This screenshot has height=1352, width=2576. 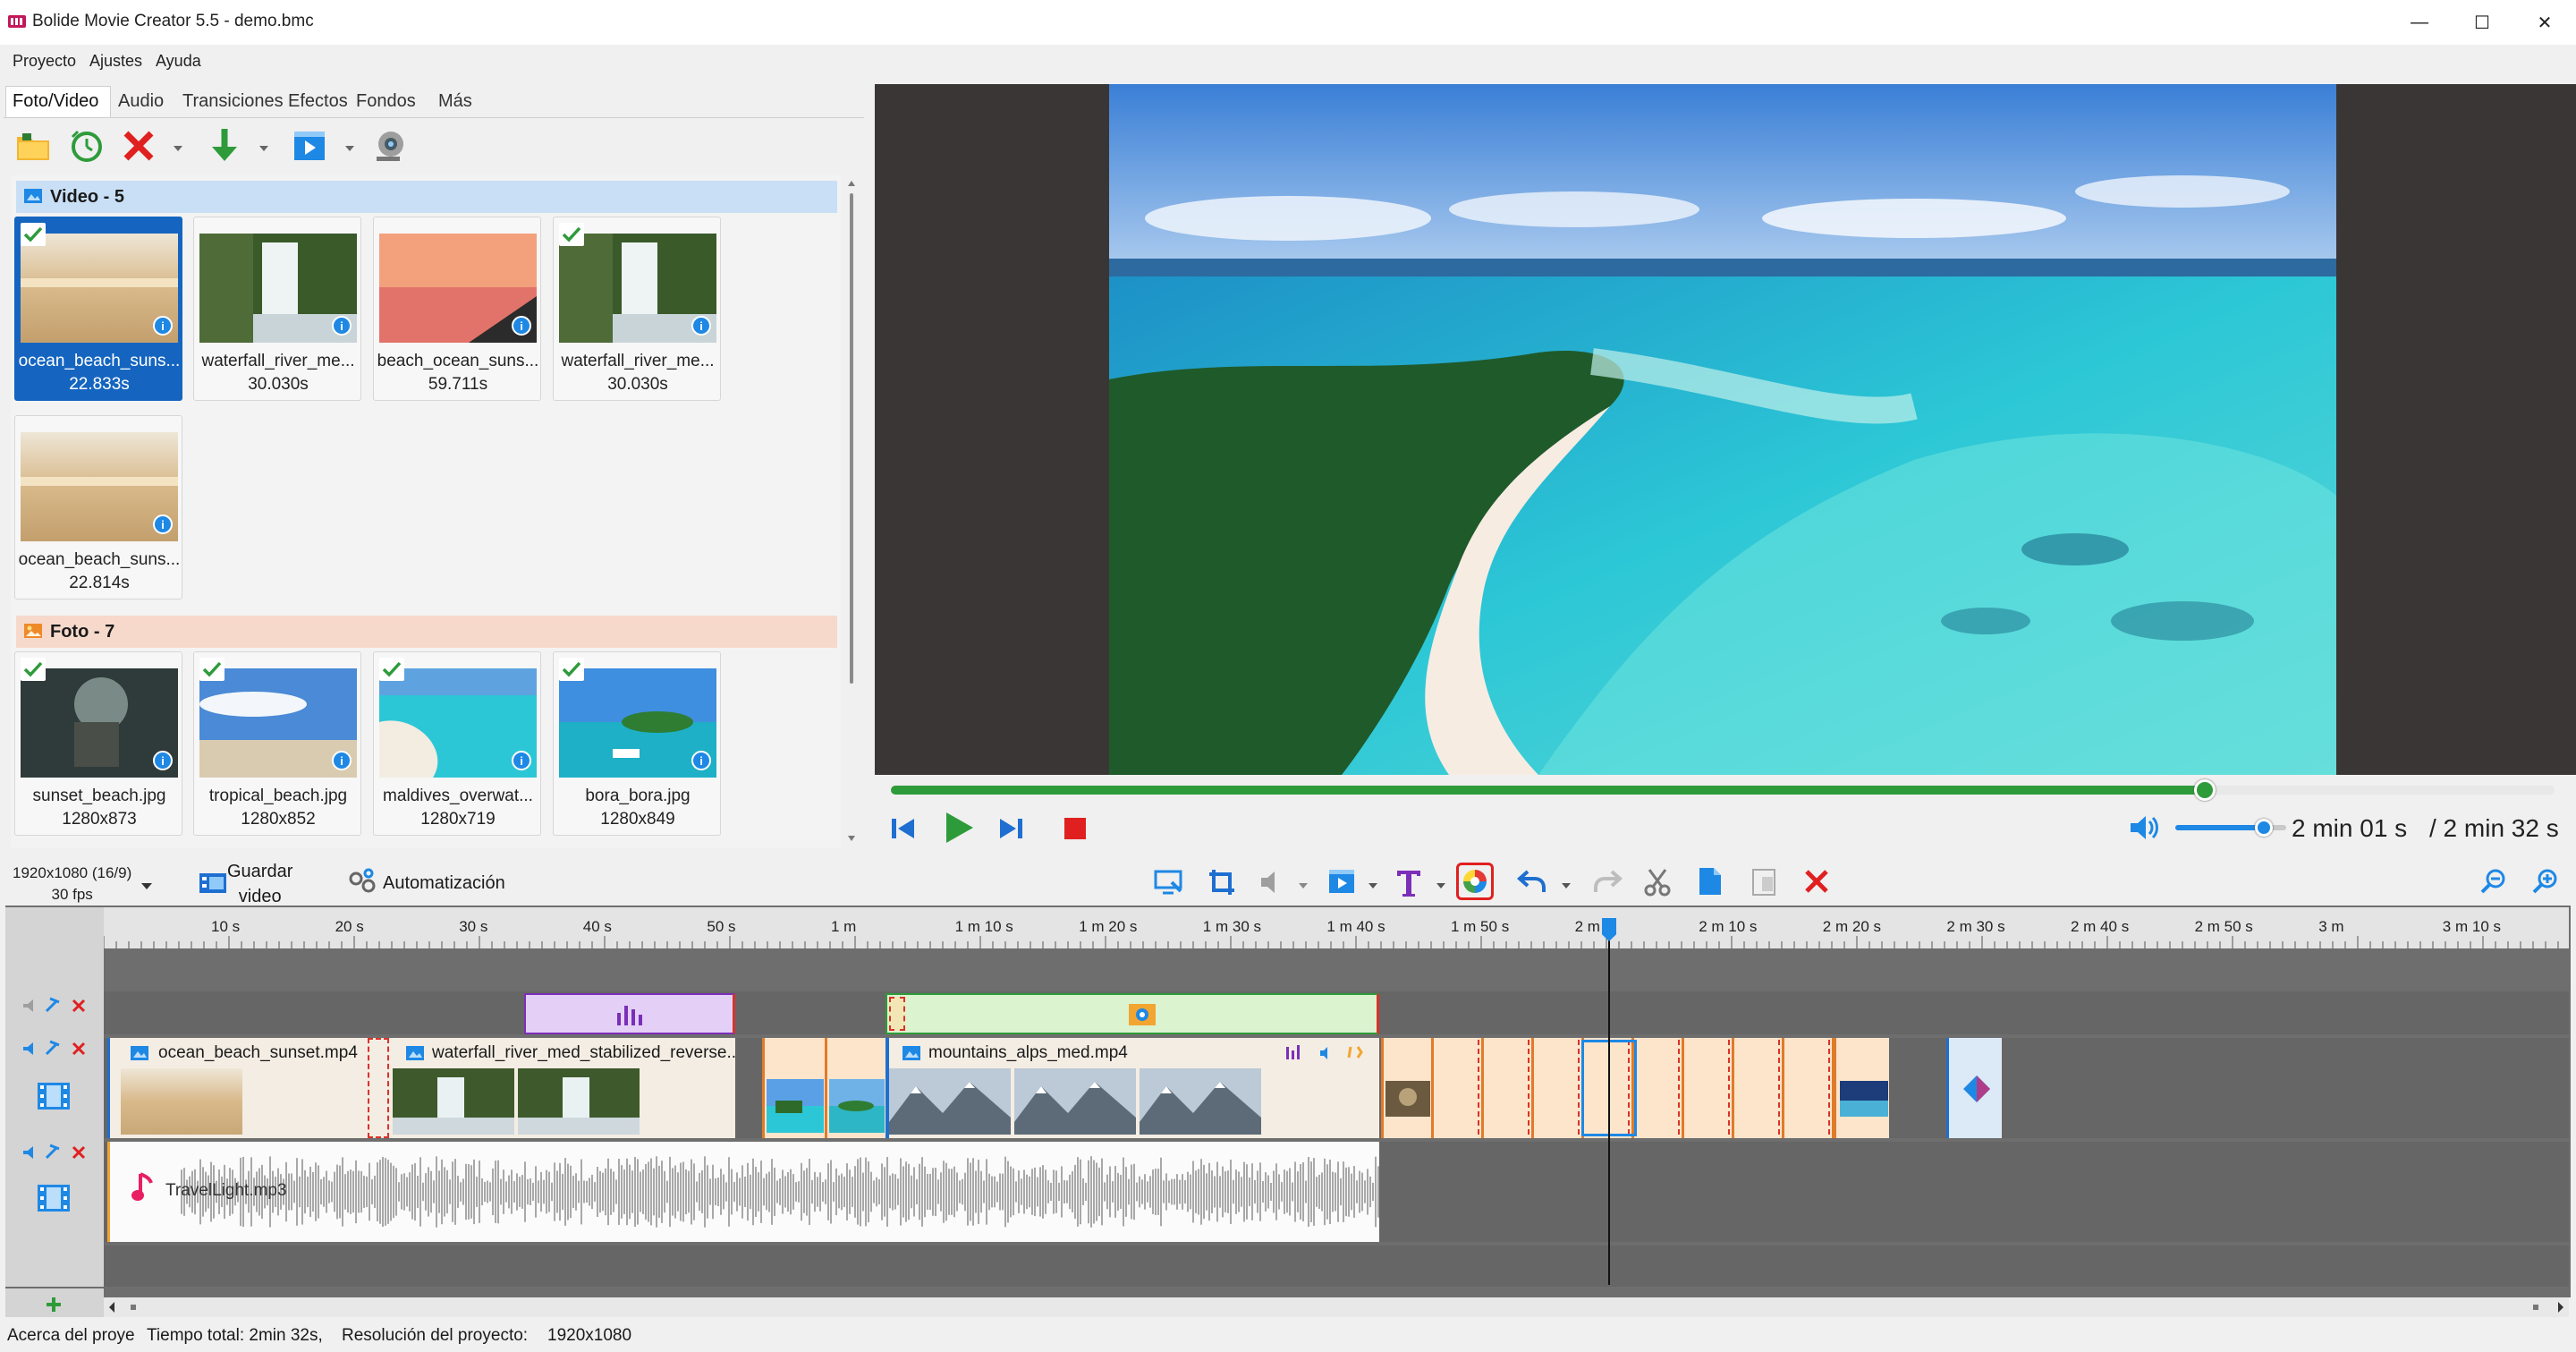 I want to click on media-card: i ocean_beach_suns... 22.833s, so click(x=98, y=309).